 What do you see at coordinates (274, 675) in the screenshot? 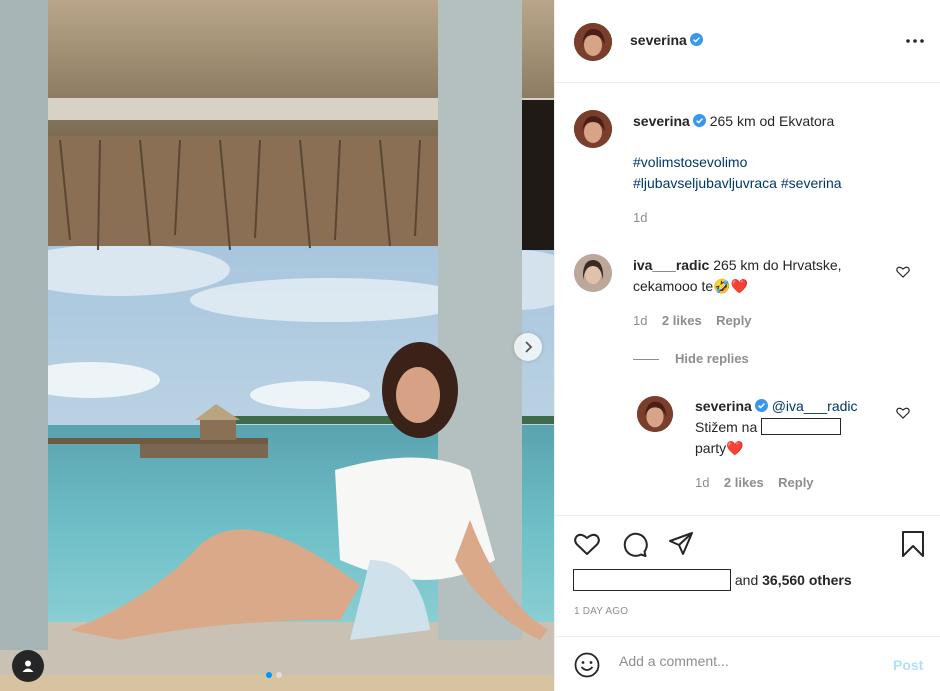
I see `carousel-dots` at bounding box center [274, 675].